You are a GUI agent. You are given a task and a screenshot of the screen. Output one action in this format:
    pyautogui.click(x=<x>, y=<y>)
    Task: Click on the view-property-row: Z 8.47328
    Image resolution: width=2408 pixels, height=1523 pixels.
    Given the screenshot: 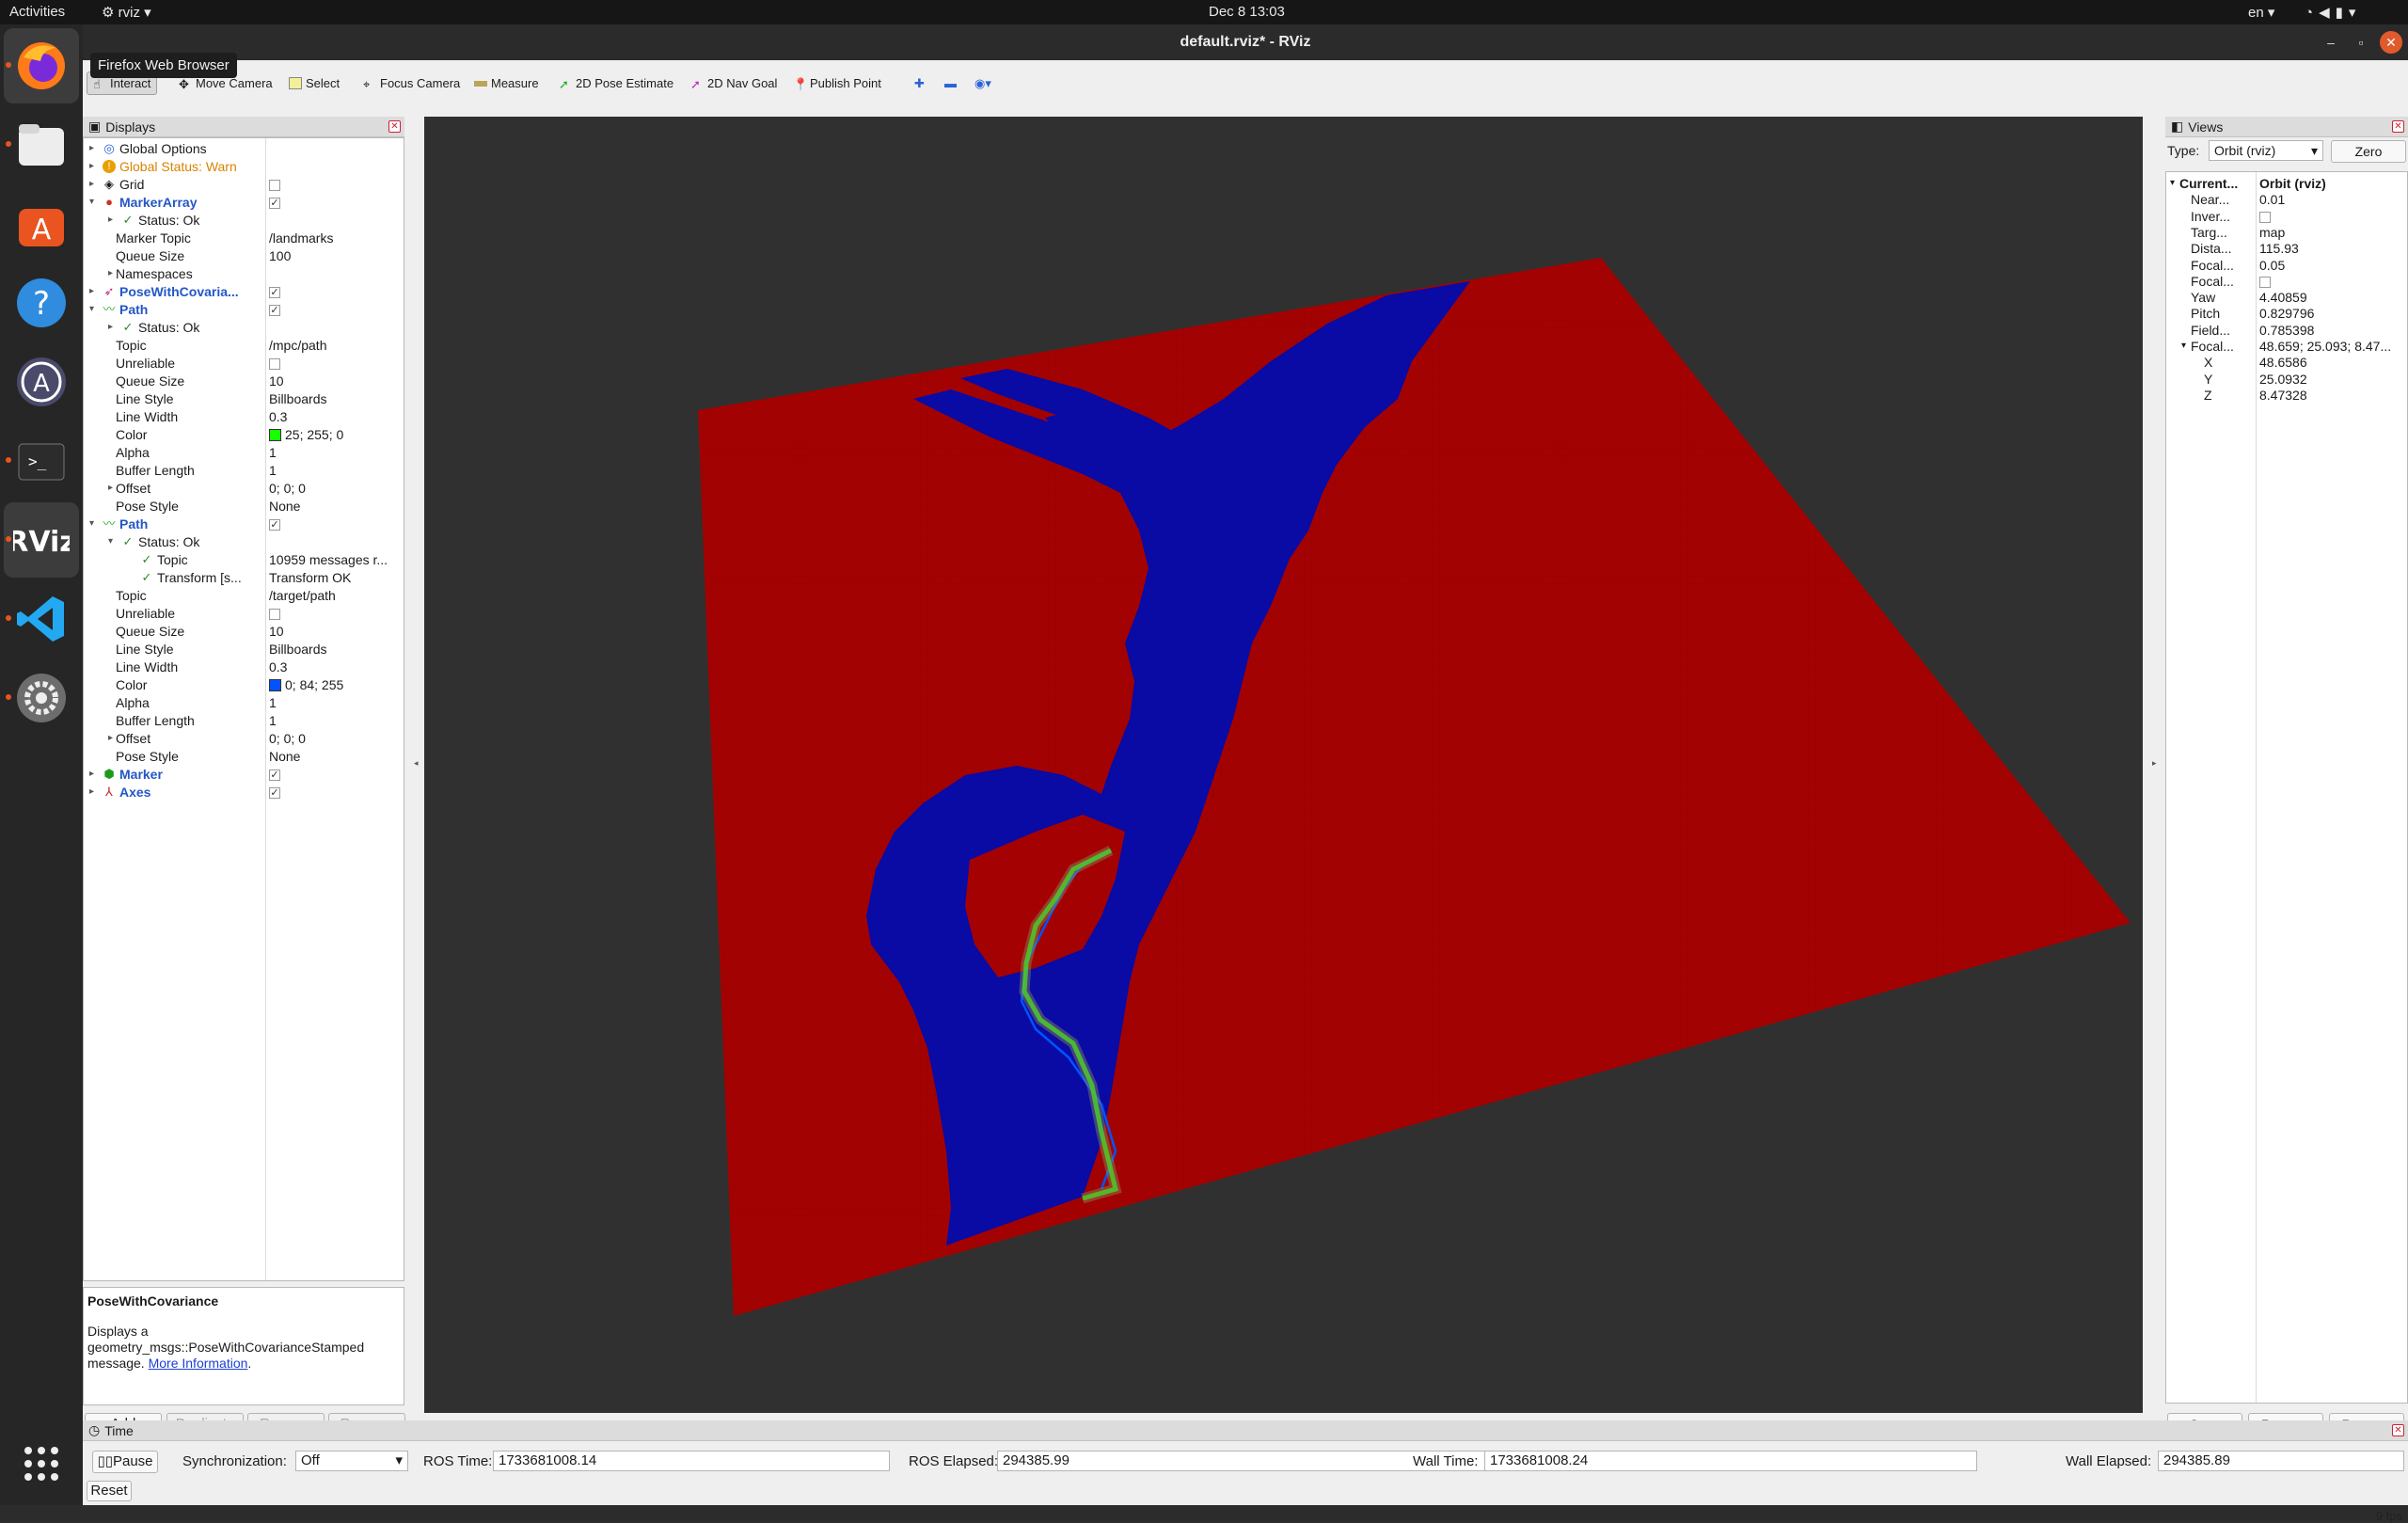 What is the action you would take?
    pyautogui.click(x=2287, y=396)
    